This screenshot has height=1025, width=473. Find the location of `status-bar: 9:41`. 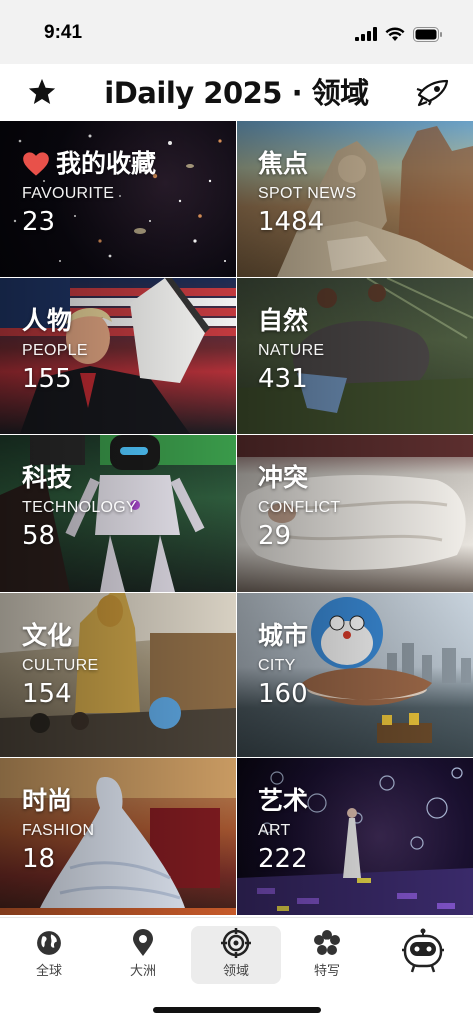

status-bar: 9:41 is located at coordinates (236, 32).